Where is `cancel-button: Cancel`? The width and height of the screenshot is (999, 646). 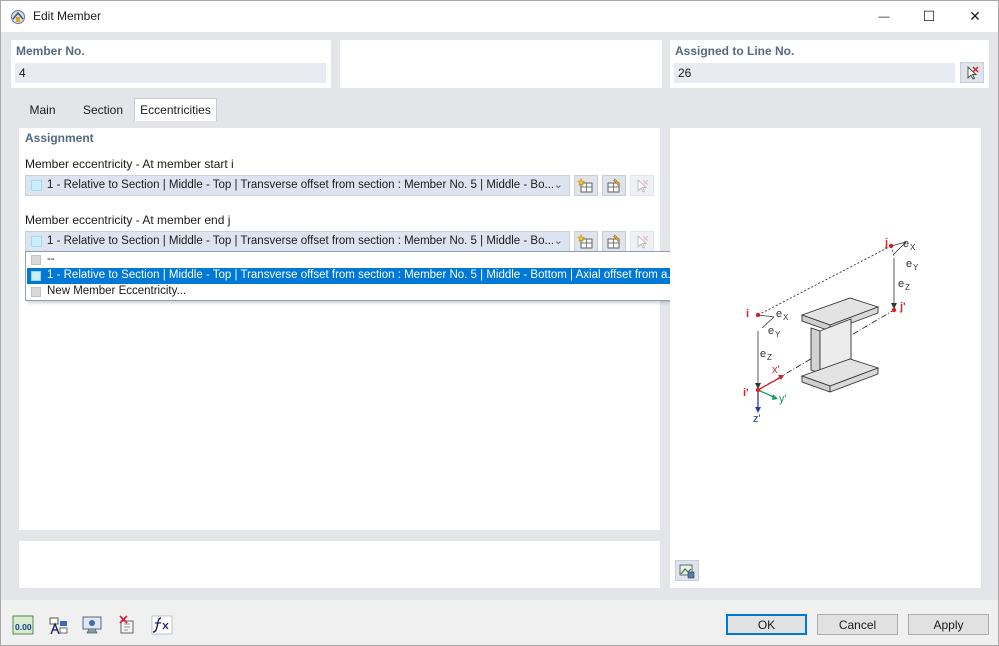 cancel-button: Cancel is located at coordinates (857, 624).